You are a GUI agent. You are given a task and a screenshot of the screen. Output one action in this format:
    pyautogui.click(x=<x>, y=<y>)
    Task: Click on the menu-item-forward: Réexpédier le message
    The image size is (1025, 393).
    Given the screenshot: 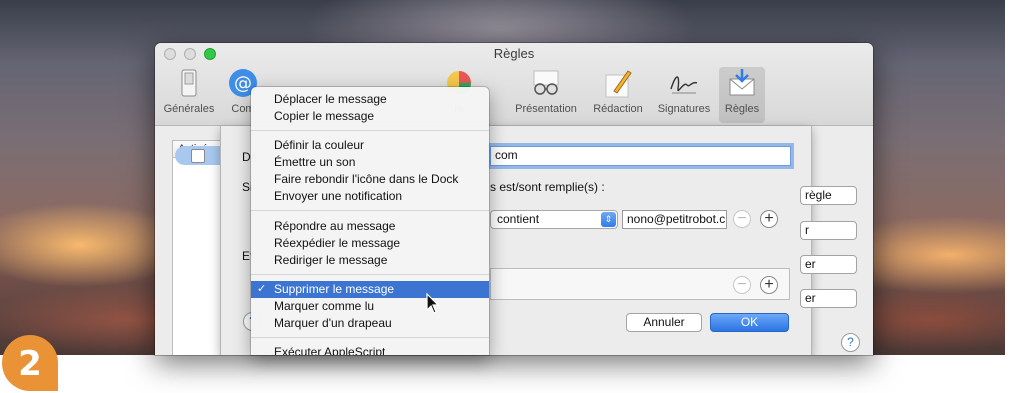 What is the action you would take?
    pyautogui.click(x=370, y=243)
    